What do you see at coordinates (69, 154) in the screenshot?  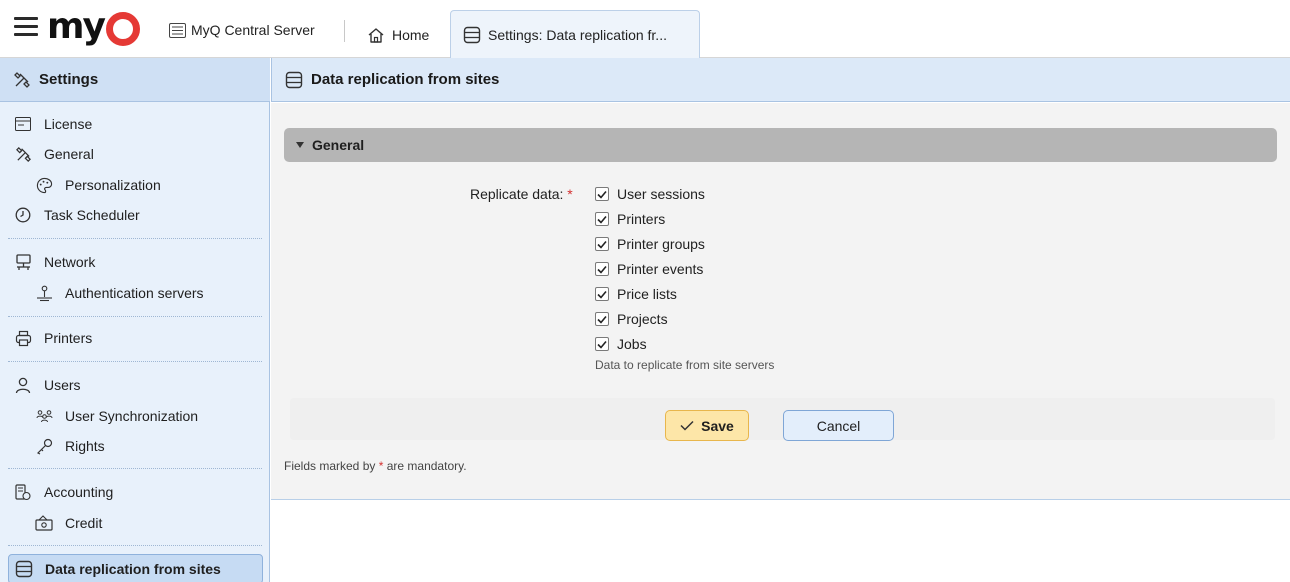 I see `sidebar-item-label: General` at bounding box center [69, 154].